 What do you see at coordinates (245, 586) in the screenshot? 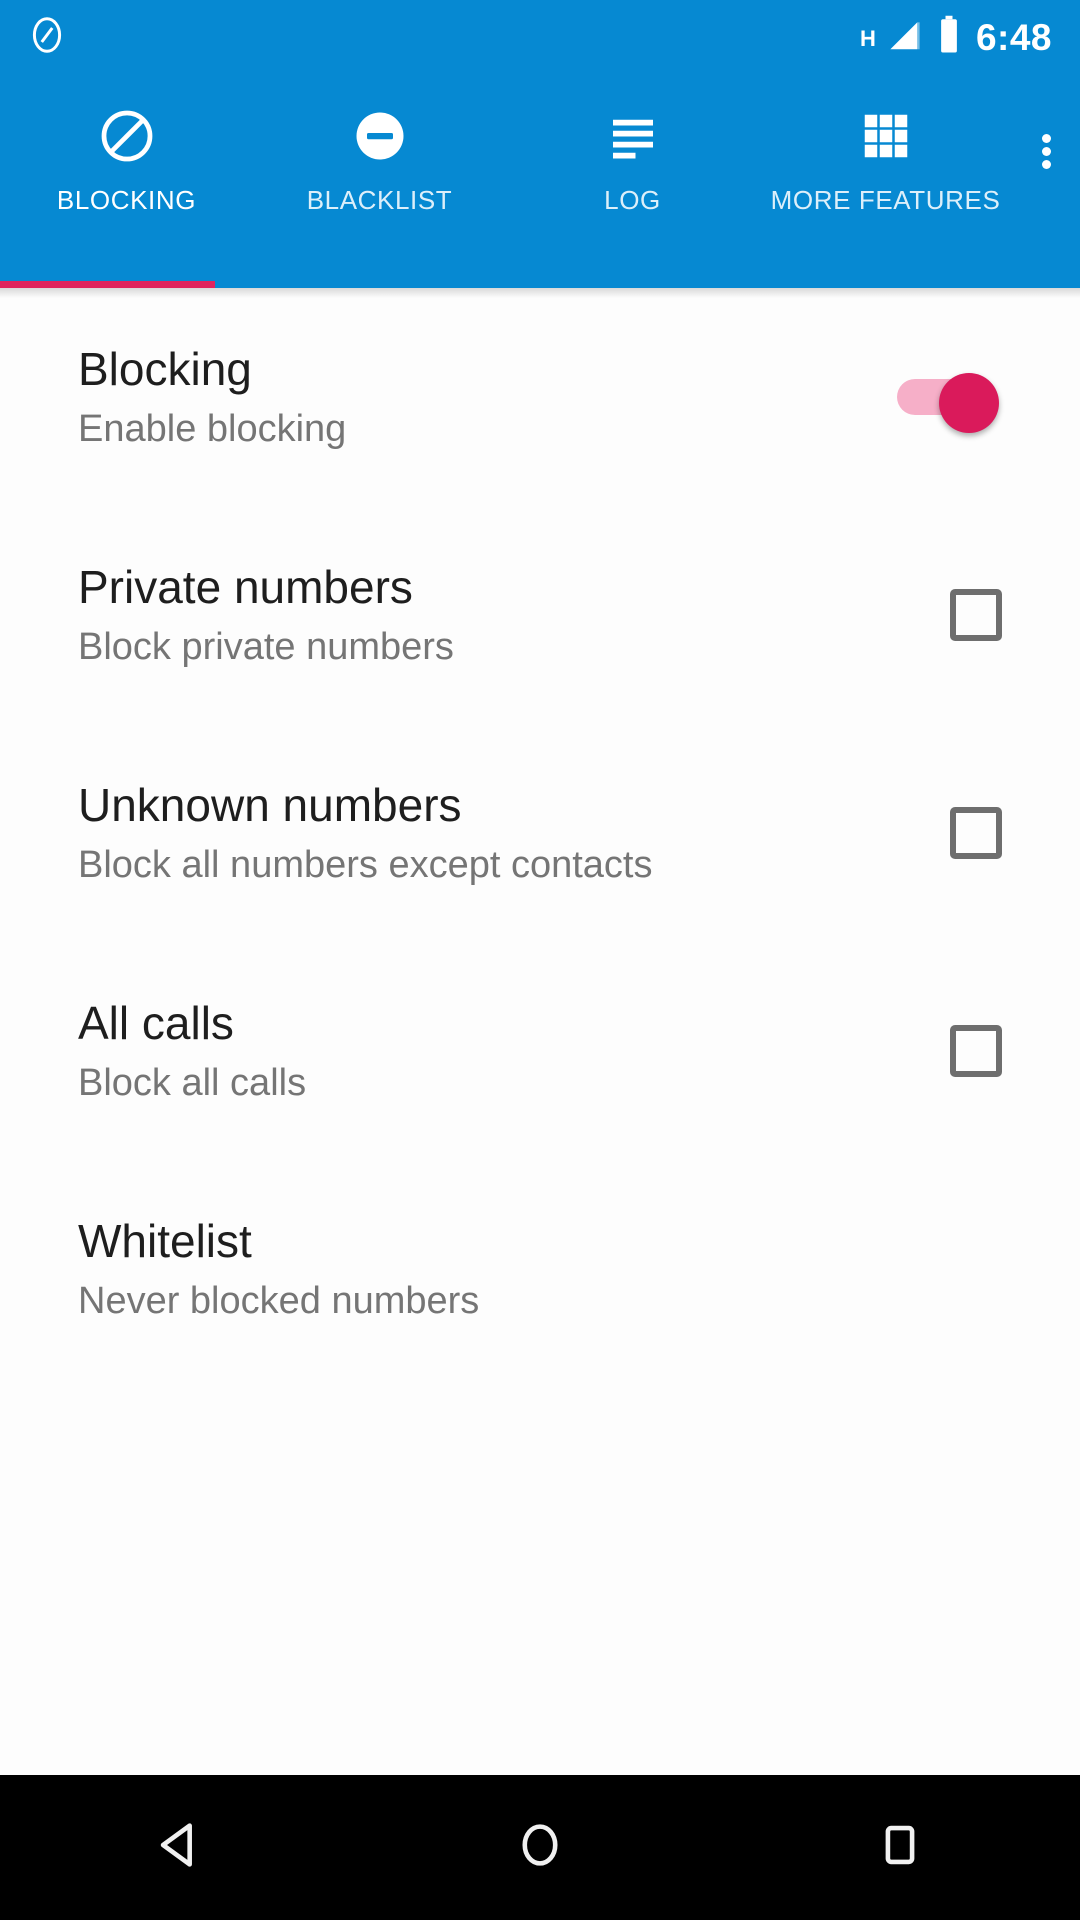
I see `settings-row-title: Private numbers` at bounding box center [245, 586].